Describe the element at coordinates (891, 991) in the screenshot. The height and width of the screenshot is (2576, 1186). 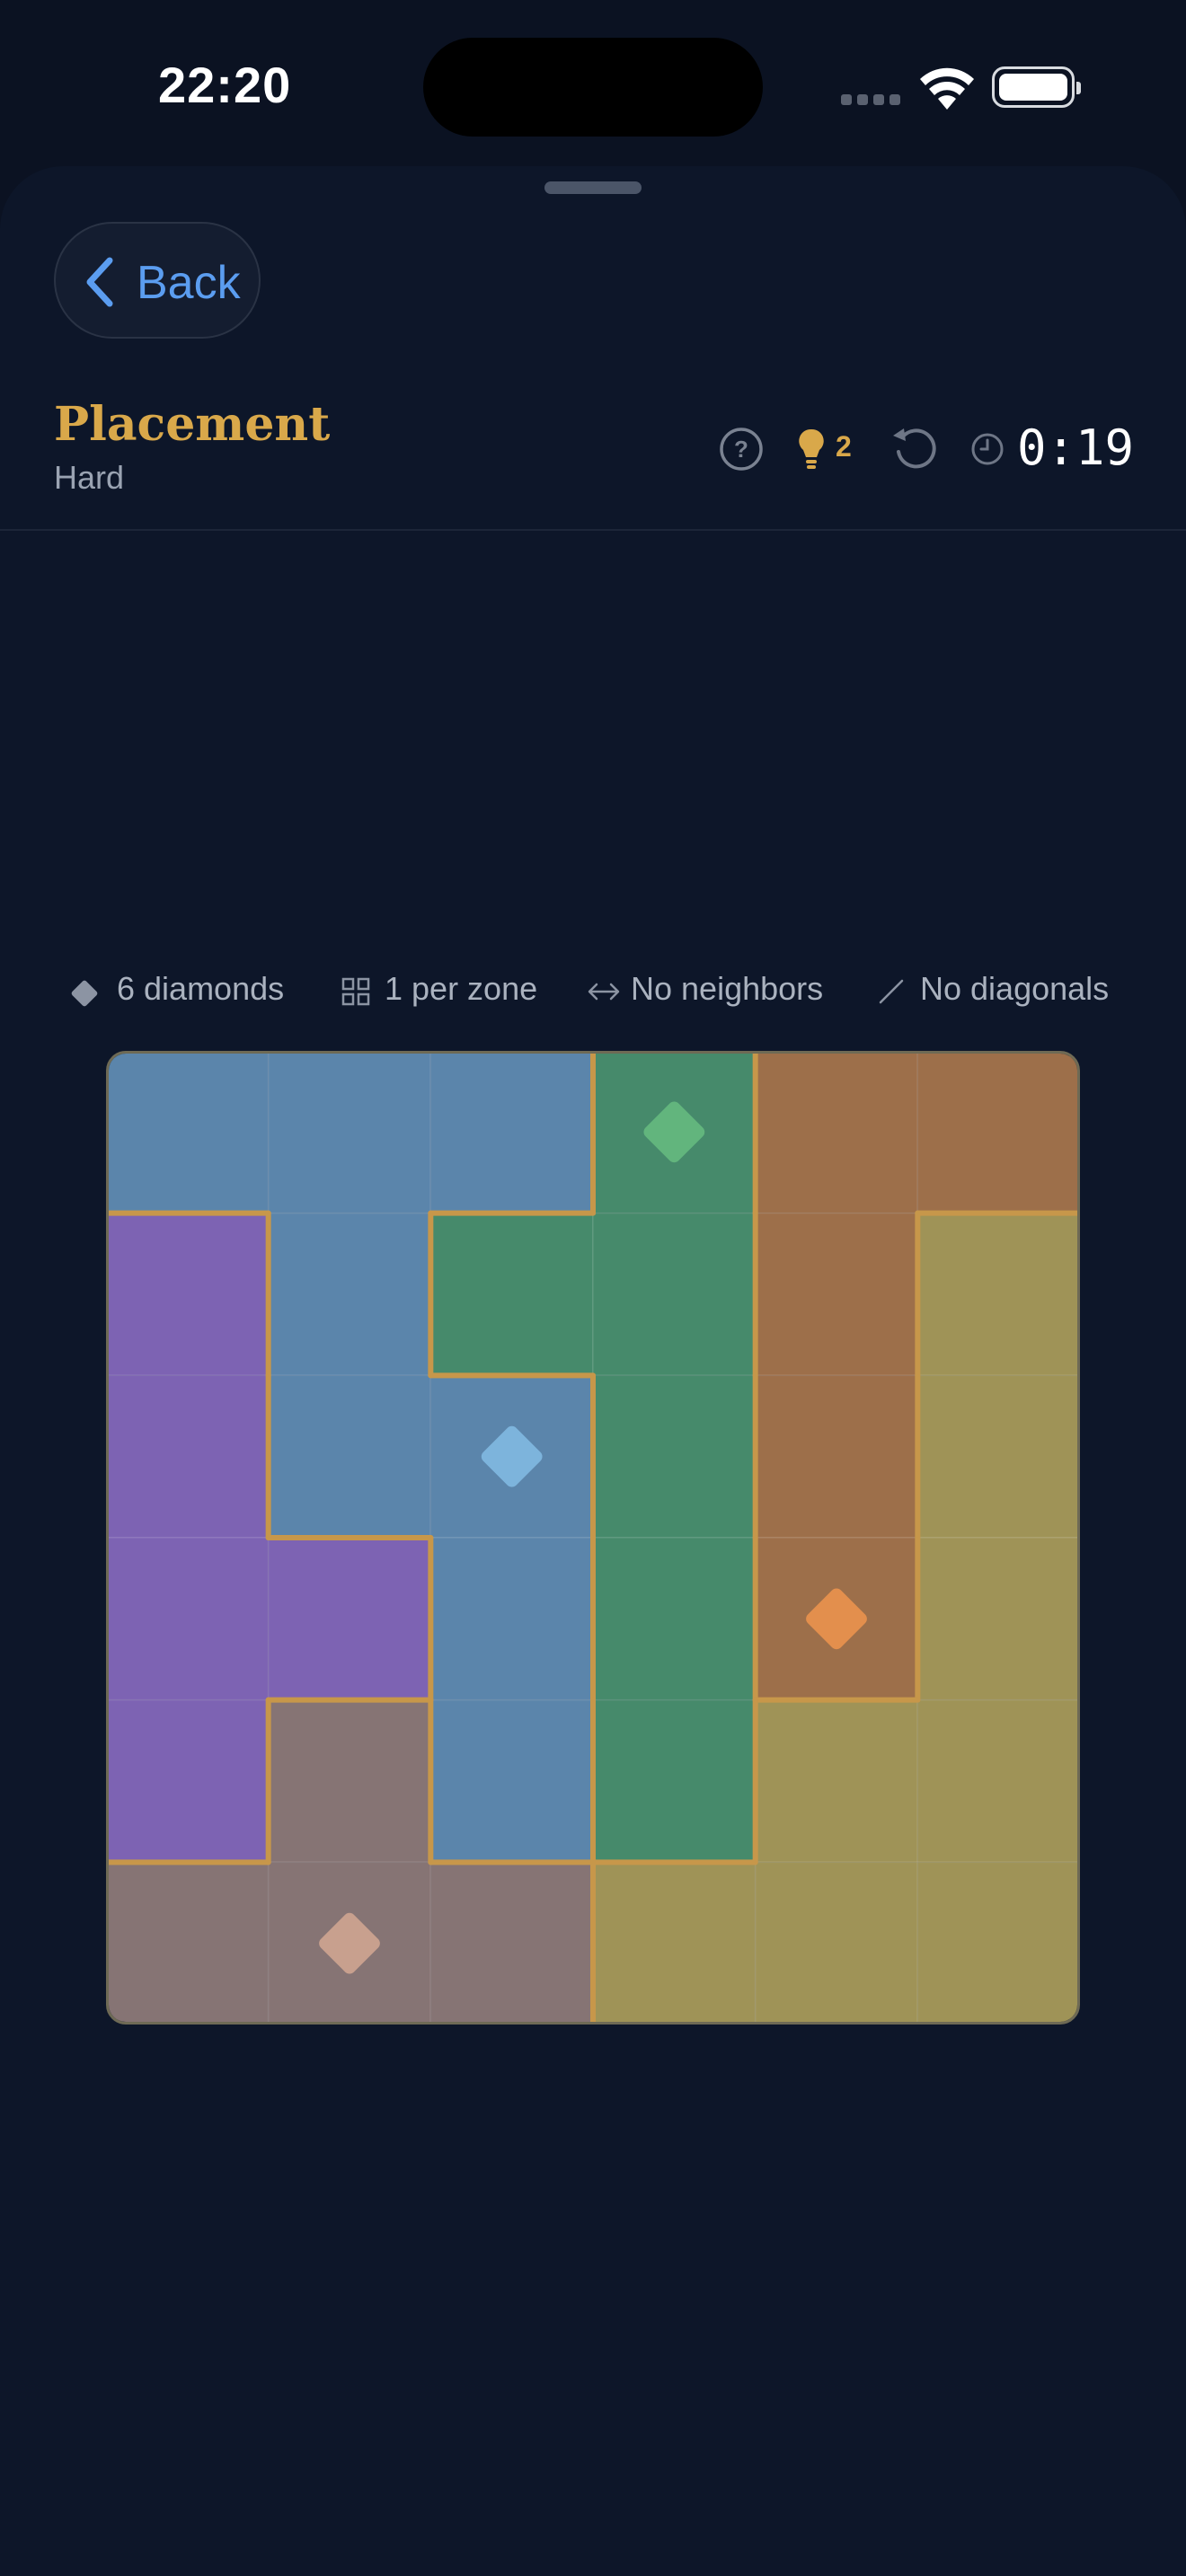
I see `diagonal-slash-icon` at that location.